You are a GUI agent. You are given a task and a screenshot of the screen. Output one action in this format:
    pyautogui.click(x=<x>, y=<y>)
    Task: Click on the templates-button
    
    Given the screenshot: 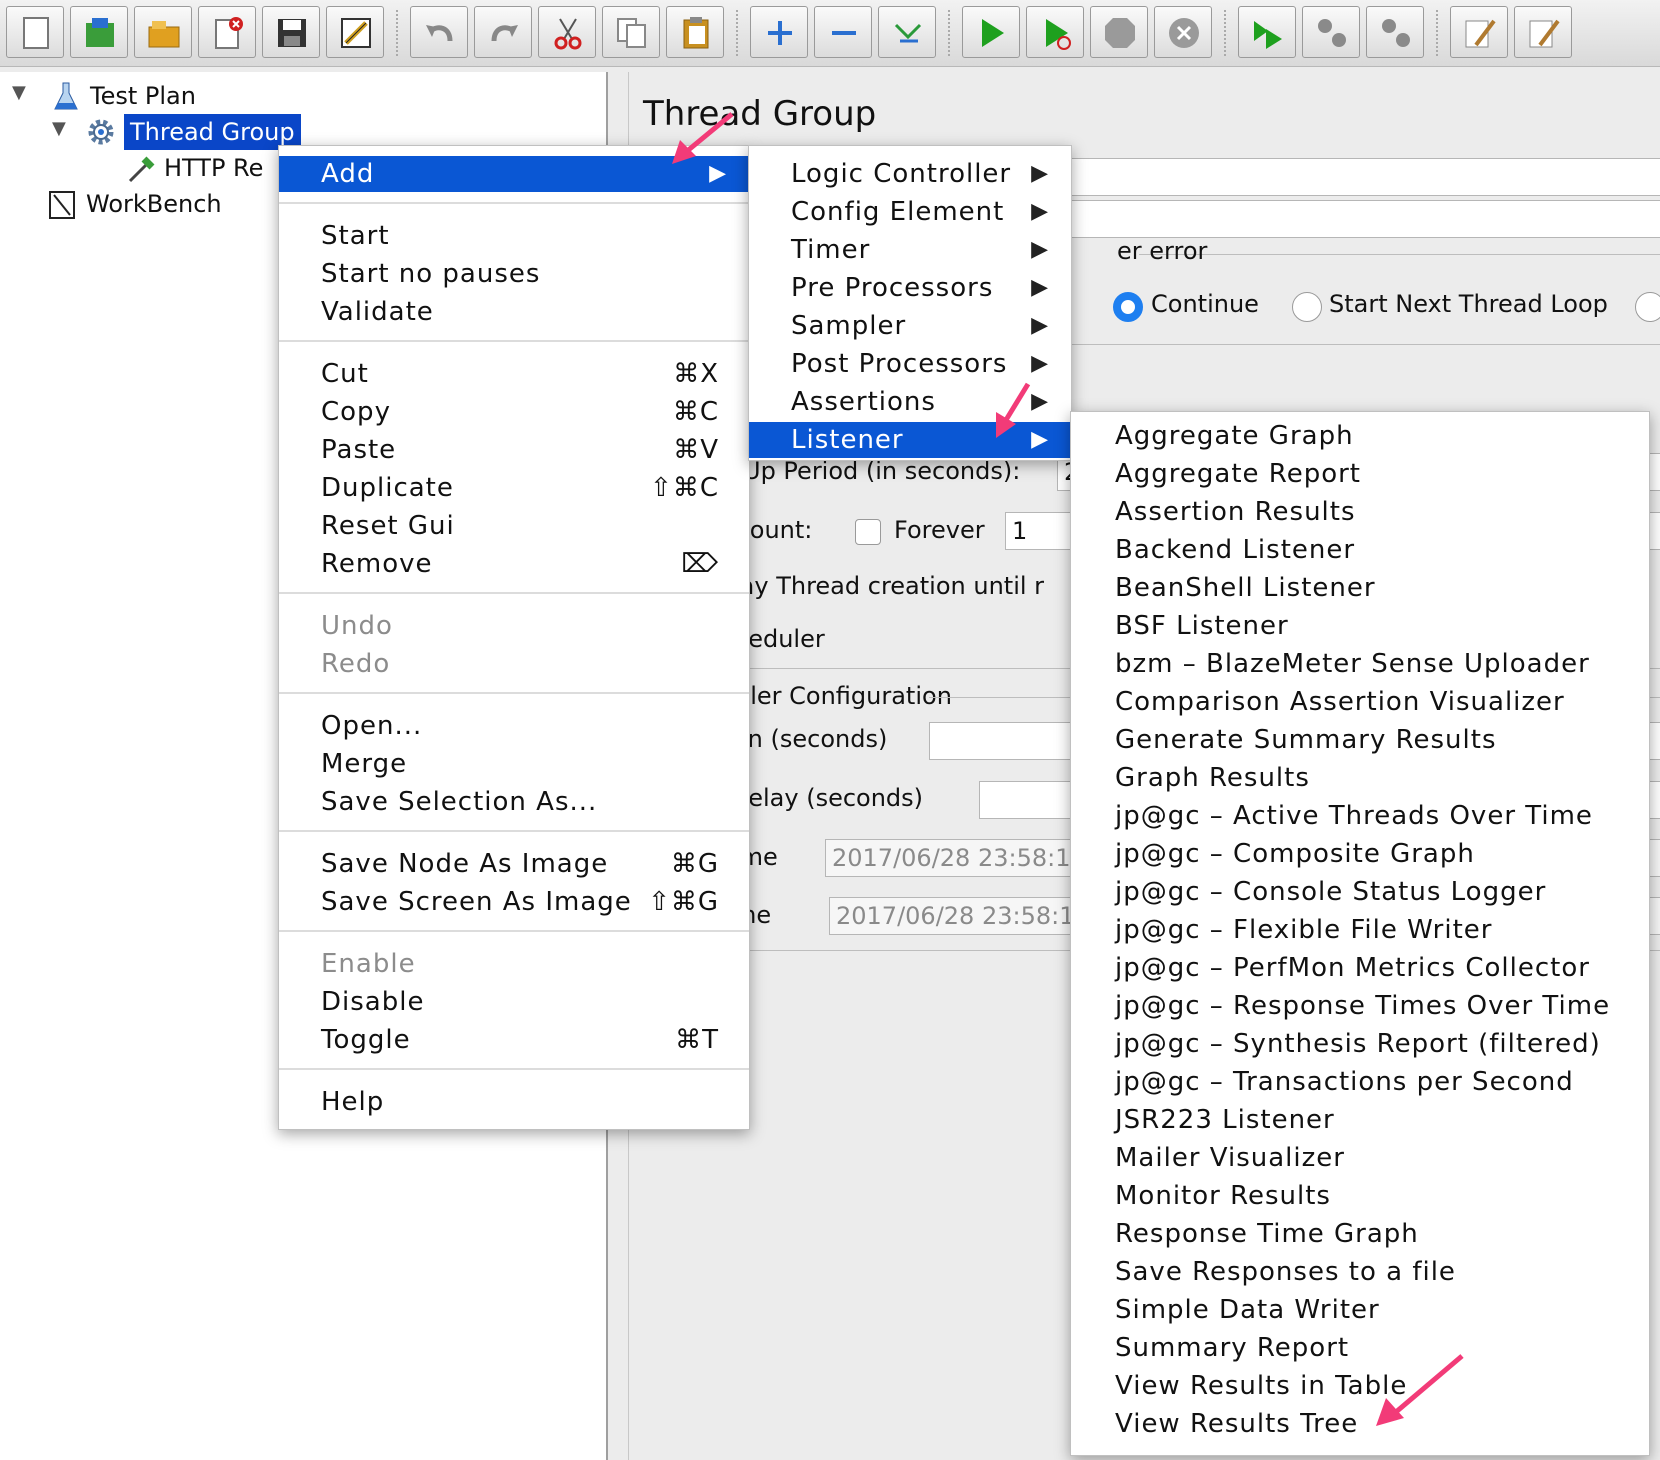 What is the action you would take?
    pyautogui.click(x=99, y=32)
    